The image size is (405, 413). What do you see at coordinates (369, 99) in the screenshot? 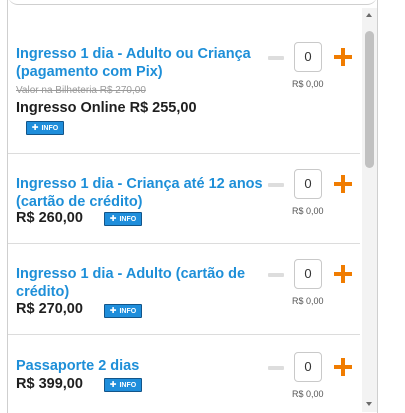
I see `scrollbar-thumb` at bounding box center [369, 99].